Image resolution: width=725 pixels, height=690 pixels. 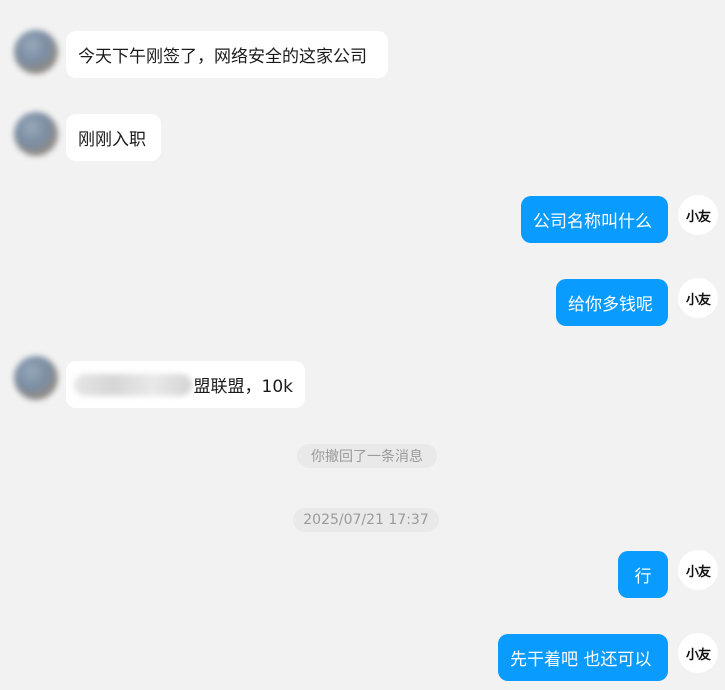 I want to click on message-text: 先干着吧 也还可以, so click(x=581, y=660).